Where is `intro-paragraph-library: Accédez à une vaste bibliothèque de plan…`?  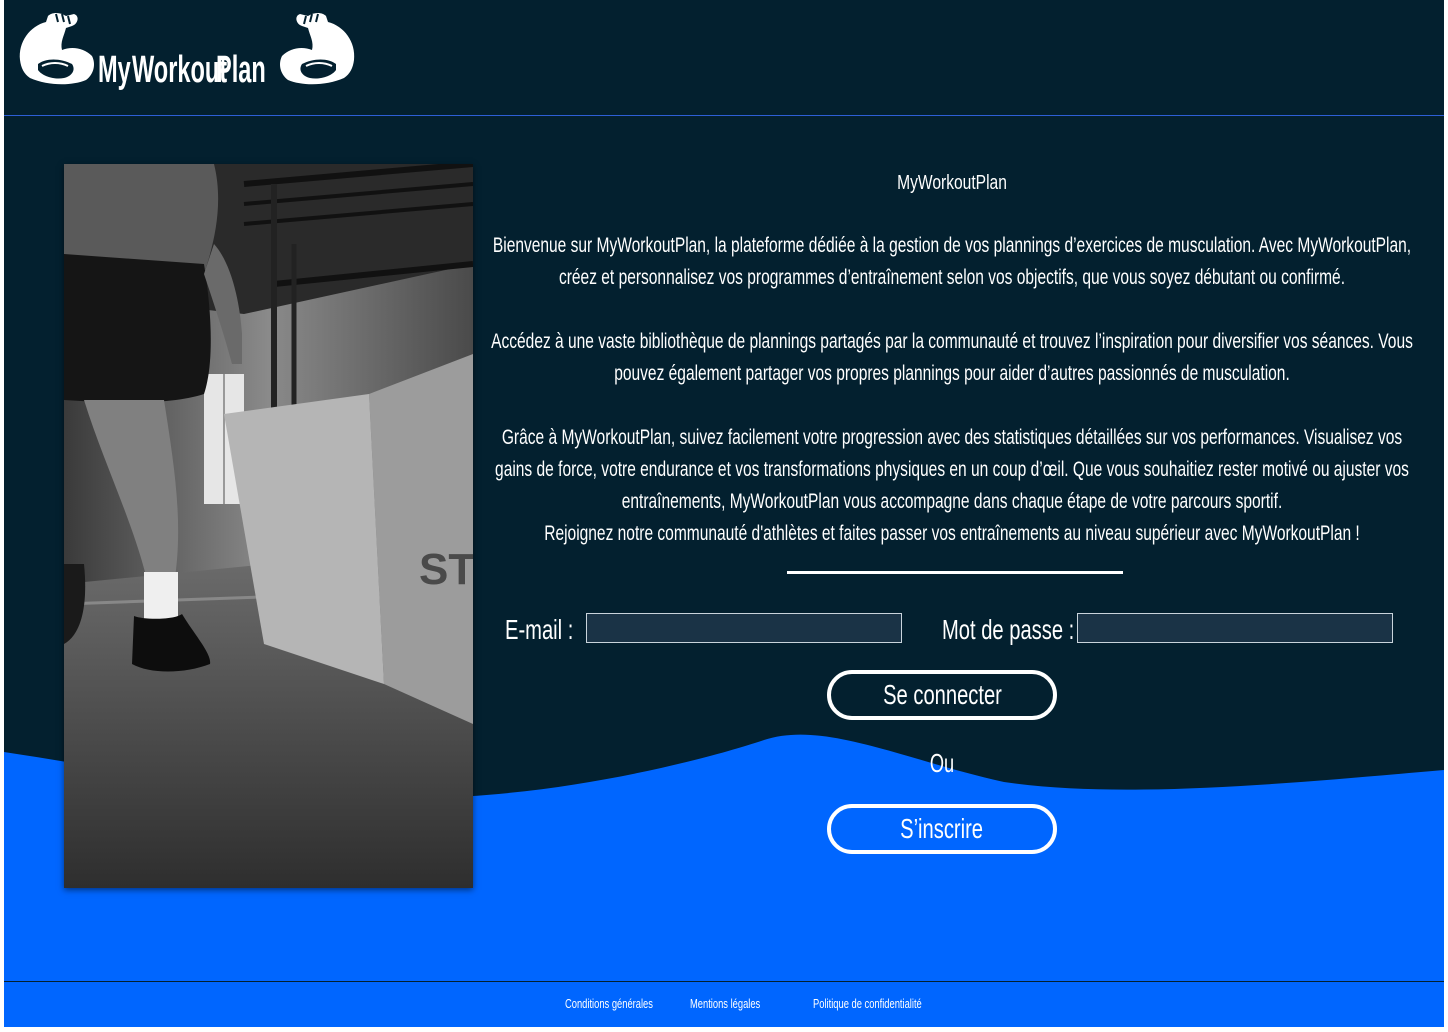 intro-paragraph-library: Accédez à une vaste bibliothèque de plan… is located at coordinates (952, 357).